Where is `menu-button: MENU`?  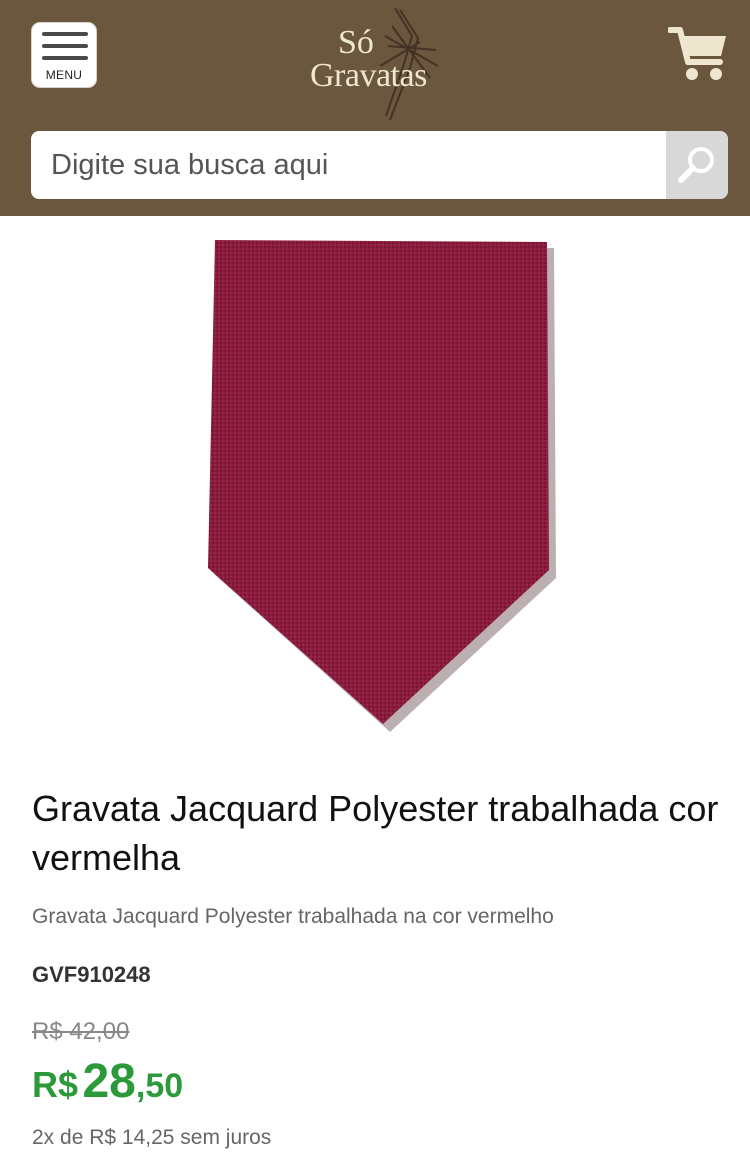 menu-button: MENU is located at coordinates (64, 55).